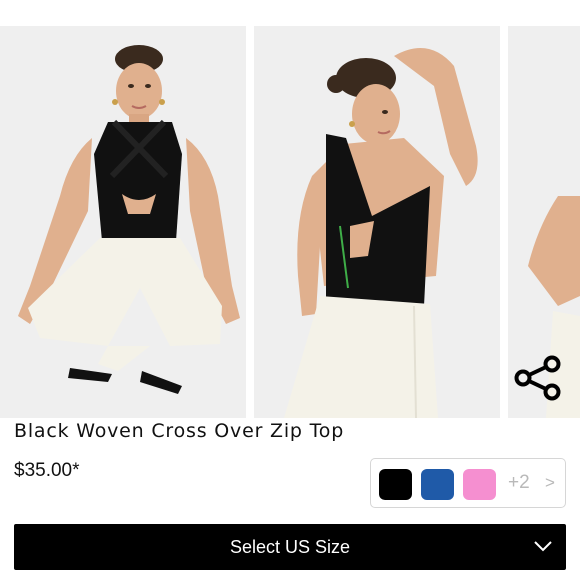  Describe the element at coordinates (479, 484) in the screenshot. I see `color-swatch-pink` at that location.